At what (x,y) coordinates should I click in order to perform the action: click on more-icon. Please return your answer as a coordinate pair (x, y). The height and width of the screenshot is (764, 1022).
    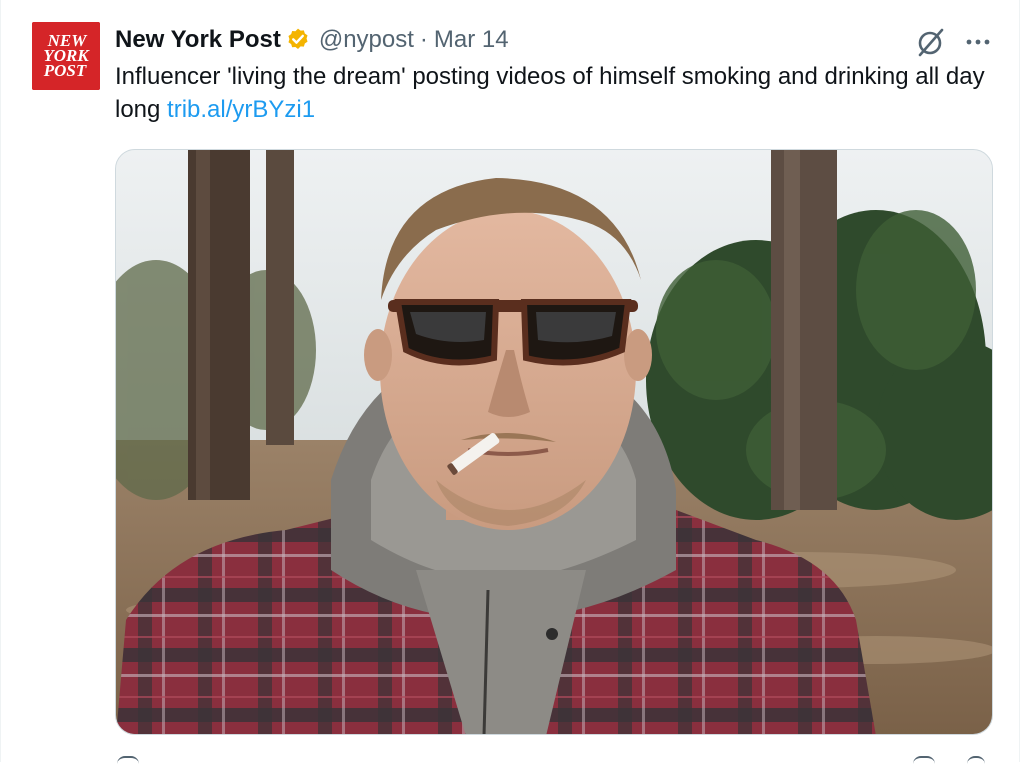
    Looking at the image, I should click on (978, 42).